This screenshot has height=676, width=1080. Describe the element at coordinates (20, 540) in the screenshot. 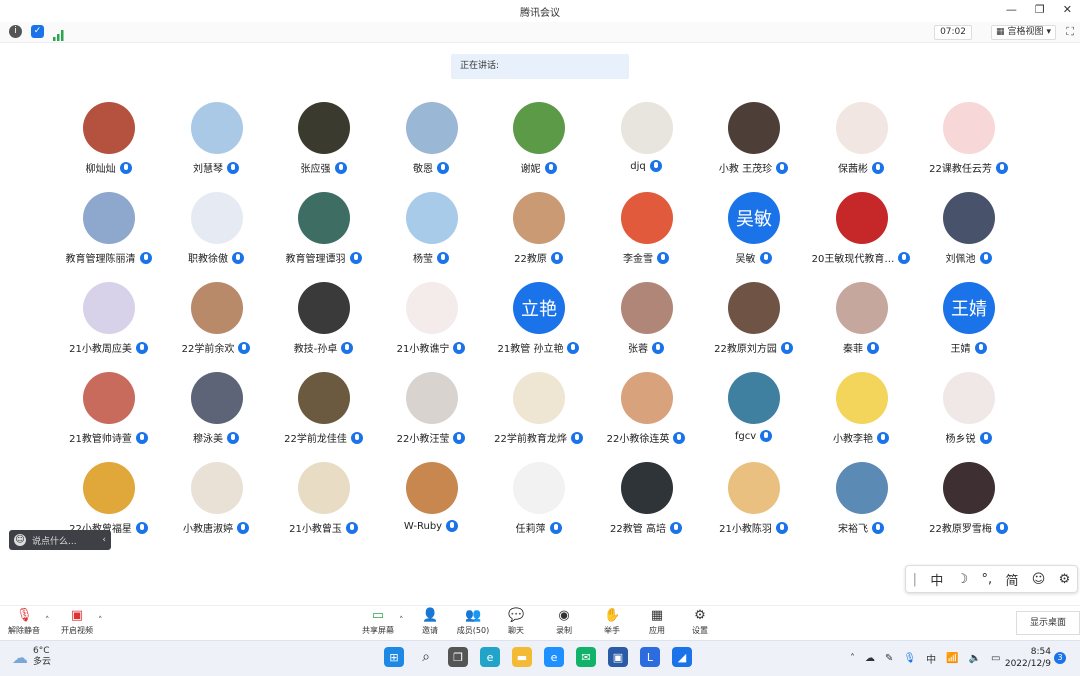

I see `emoji-icon: ☺` at that location.